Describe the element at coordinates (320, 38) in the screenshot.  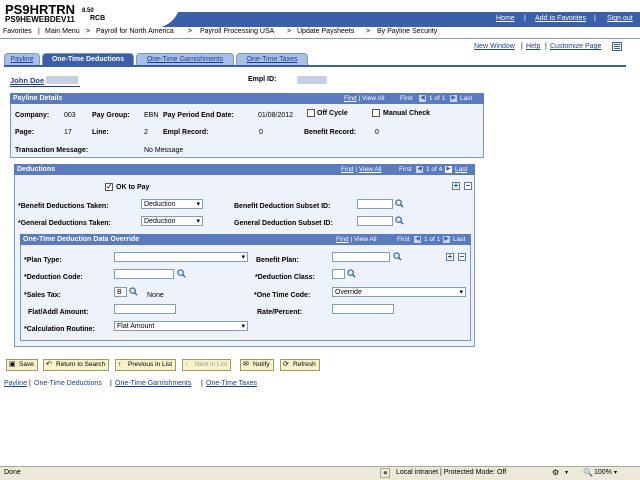
I see `breadcrumb-divider` at that location.